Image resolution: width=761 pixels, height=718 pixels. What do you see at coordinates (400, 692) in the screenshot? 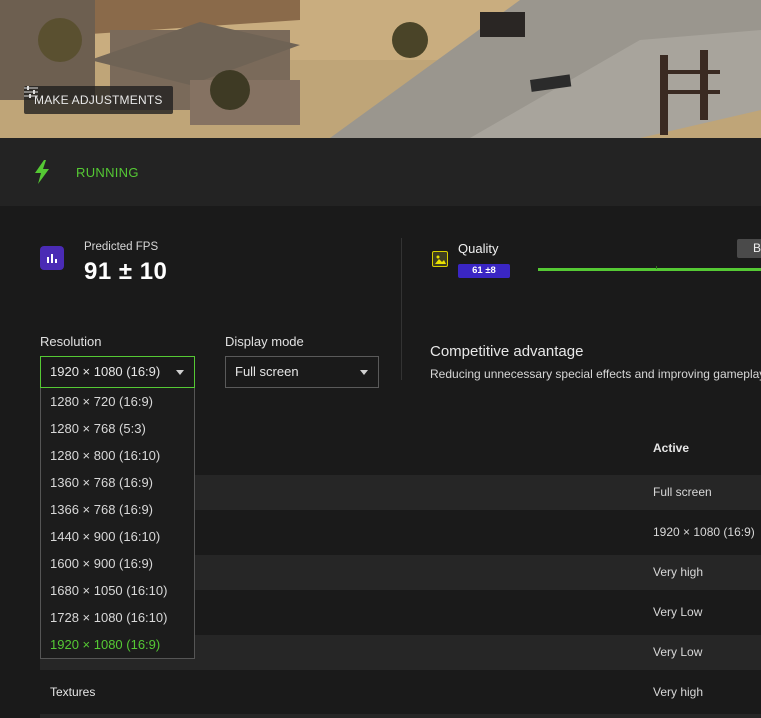
I see `table-row: Textures Very high` at bounding box center [400, 692].